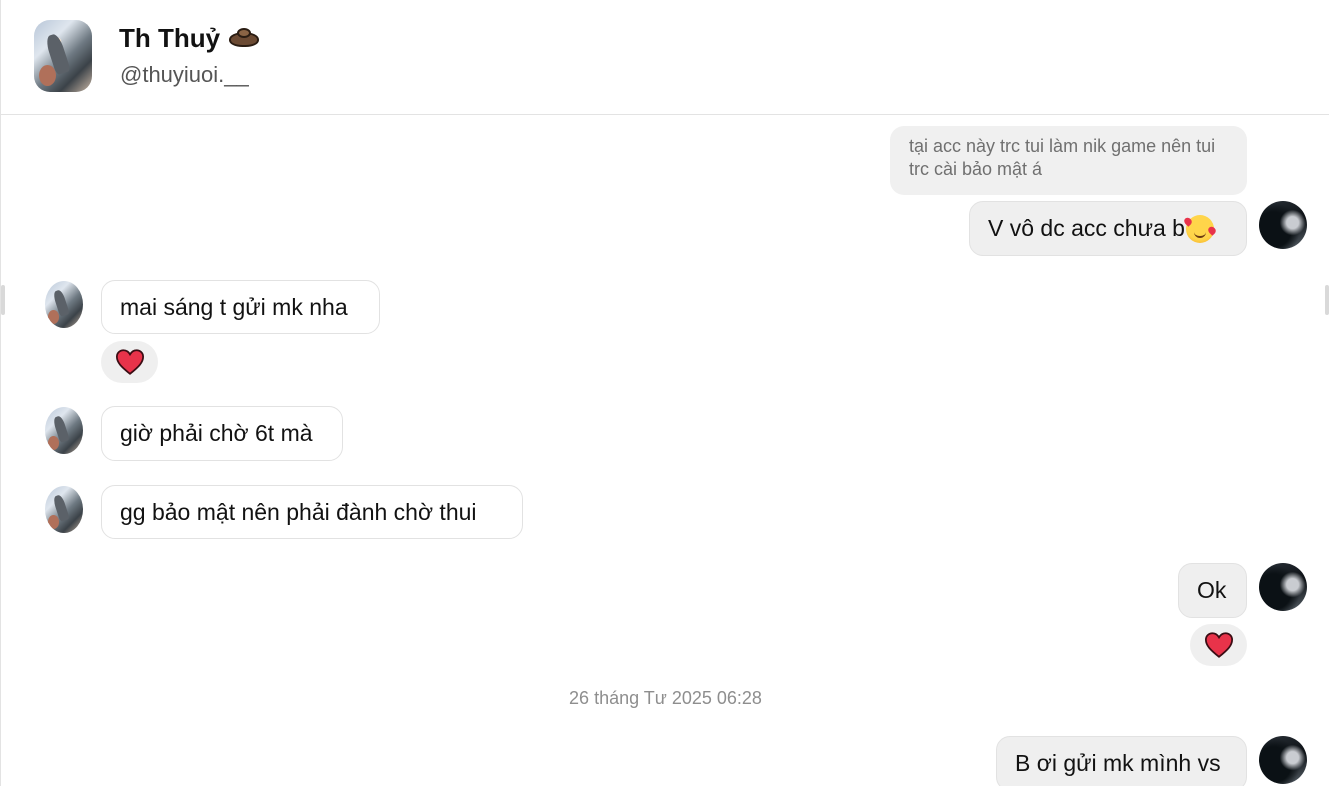 This screenshot has height=786, width=1329. I want to click on smiling-face-with-hearts-icon, so click(1200, 228).